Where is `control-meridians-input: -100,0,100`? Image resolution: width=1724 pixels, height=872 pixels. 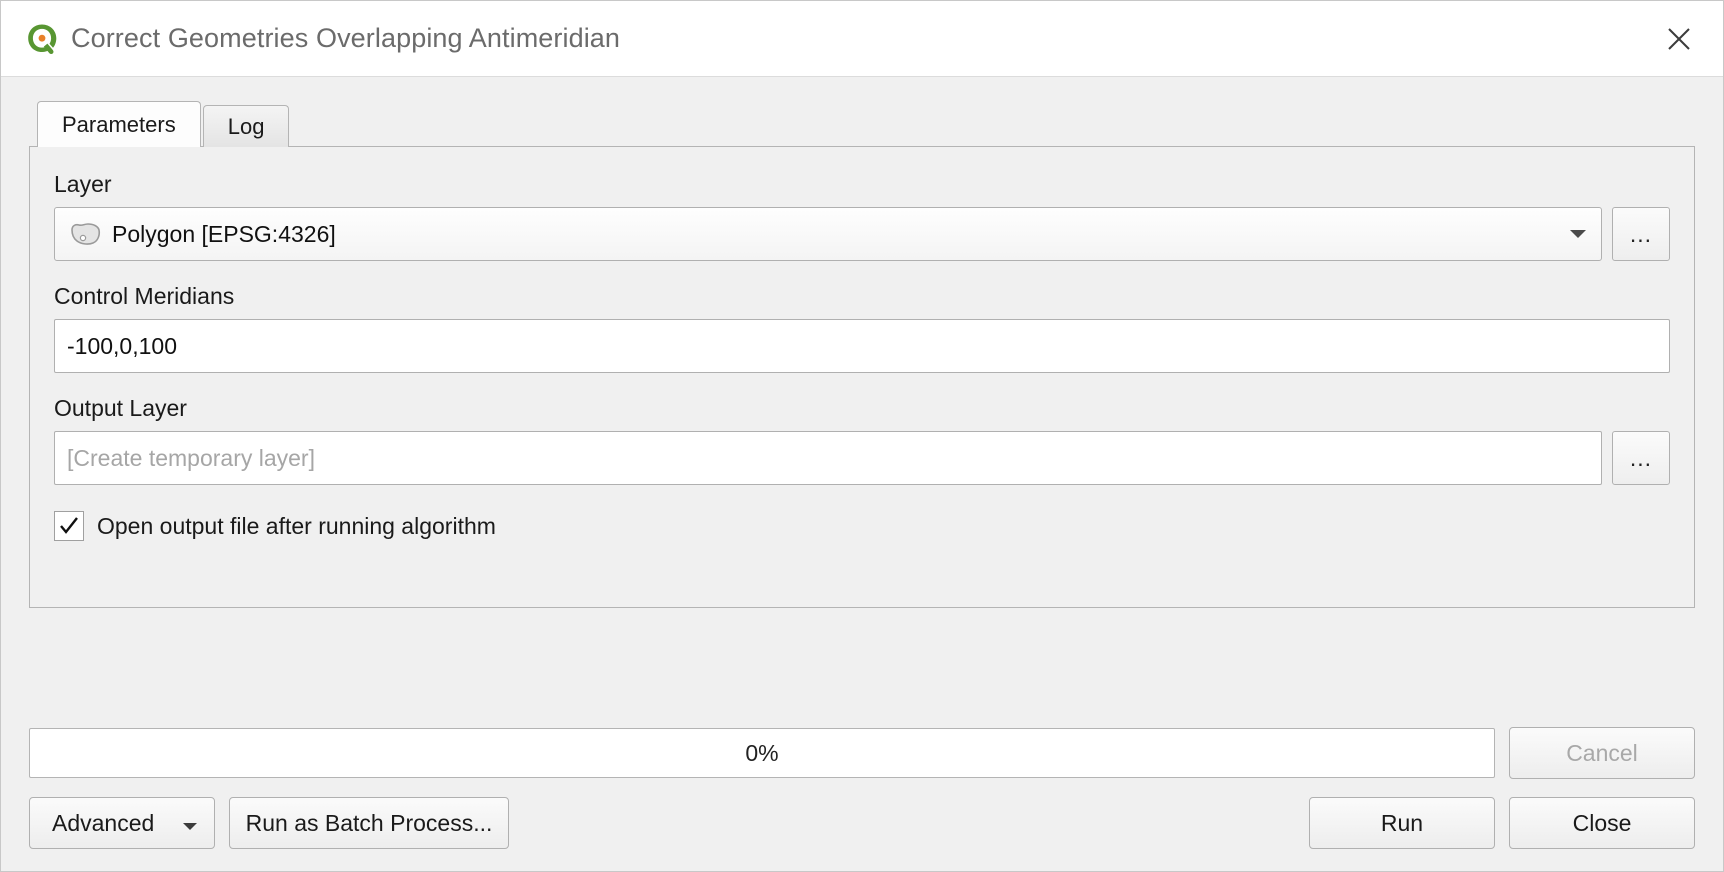 control-meridians-input: -100,0,100 is located at coordinates (862, 346).